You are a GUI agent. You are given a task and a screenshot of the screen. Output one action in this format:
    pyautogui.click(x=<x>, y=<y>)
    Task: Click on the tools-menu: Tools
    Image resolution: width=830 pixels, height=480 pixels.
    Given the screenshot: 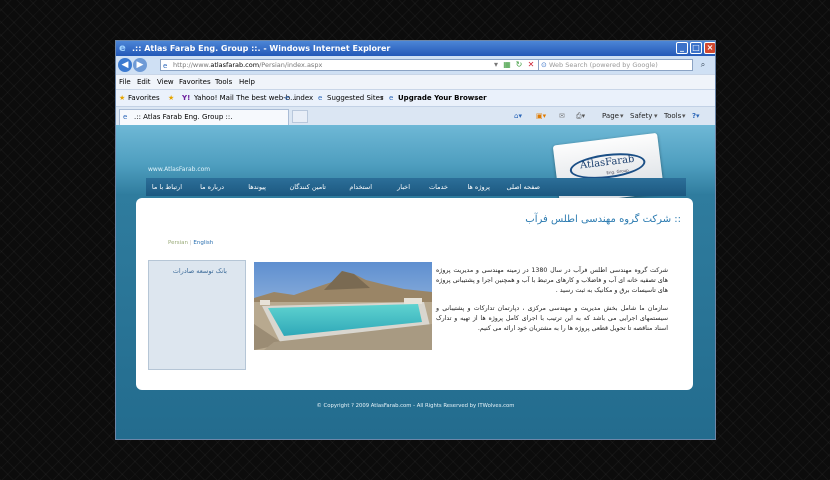 What is the action you would take?
    pyautogui.click(x=672, y=116)
    